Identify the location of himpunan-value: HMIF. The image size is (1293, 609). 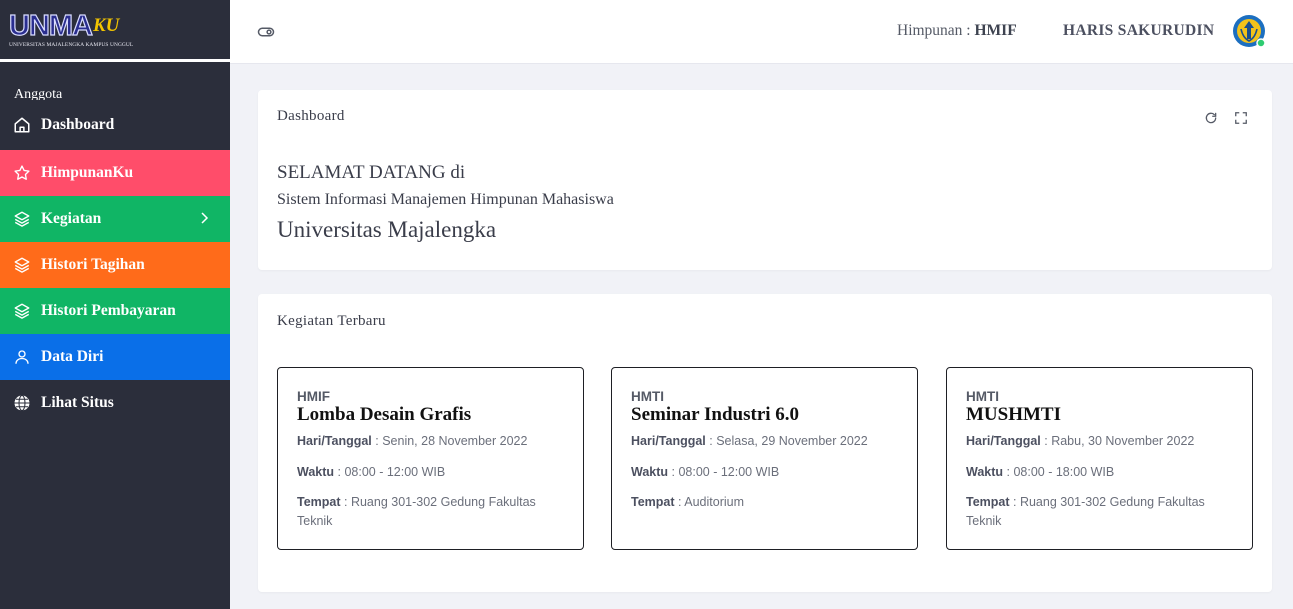
(995, 30).